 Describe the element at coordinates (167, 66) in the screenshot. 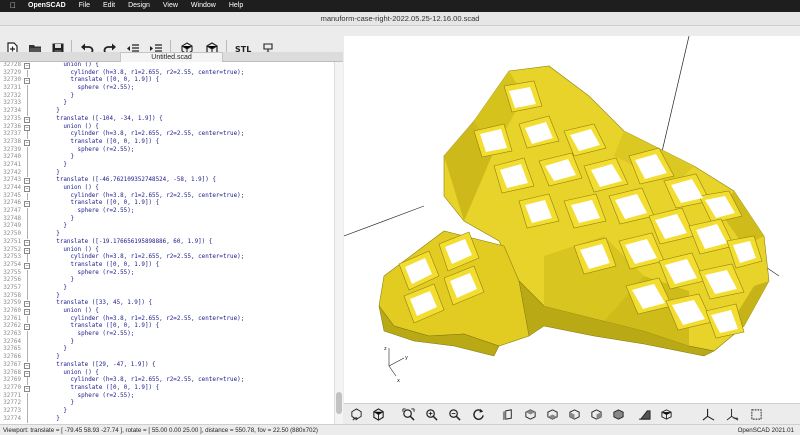

I see `code-line: 32728− union () {` at that location.